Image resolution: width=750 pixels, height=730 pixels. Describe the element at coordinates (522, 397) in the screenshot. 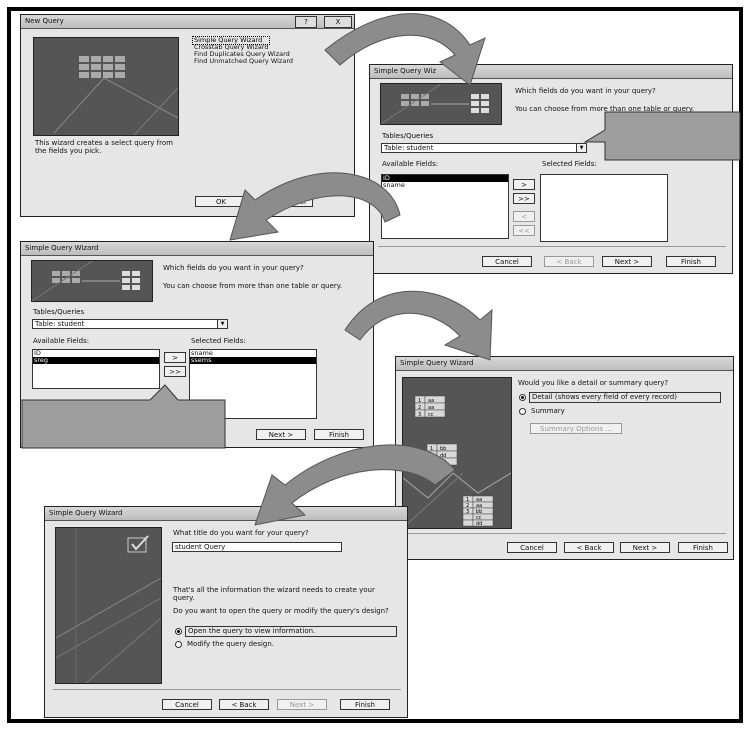

I see `detail-radio` at that location.